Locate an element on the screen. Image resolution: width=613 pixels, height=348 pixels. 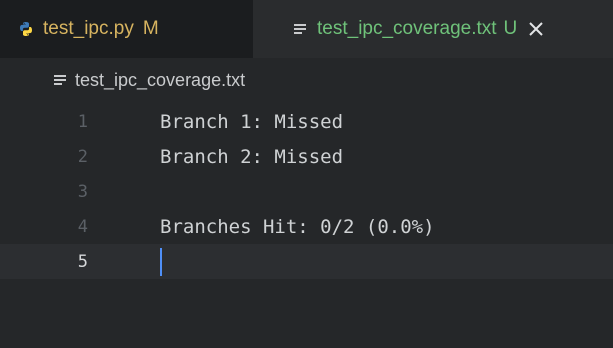
text-cursor is located at coordinates (161, 262).